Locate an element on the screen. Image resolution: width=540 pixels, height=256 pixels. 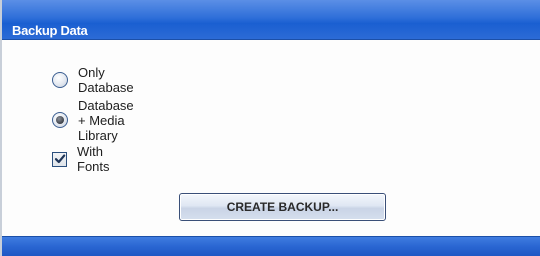
database-media-library-radio is located at coordinates (60, 120).